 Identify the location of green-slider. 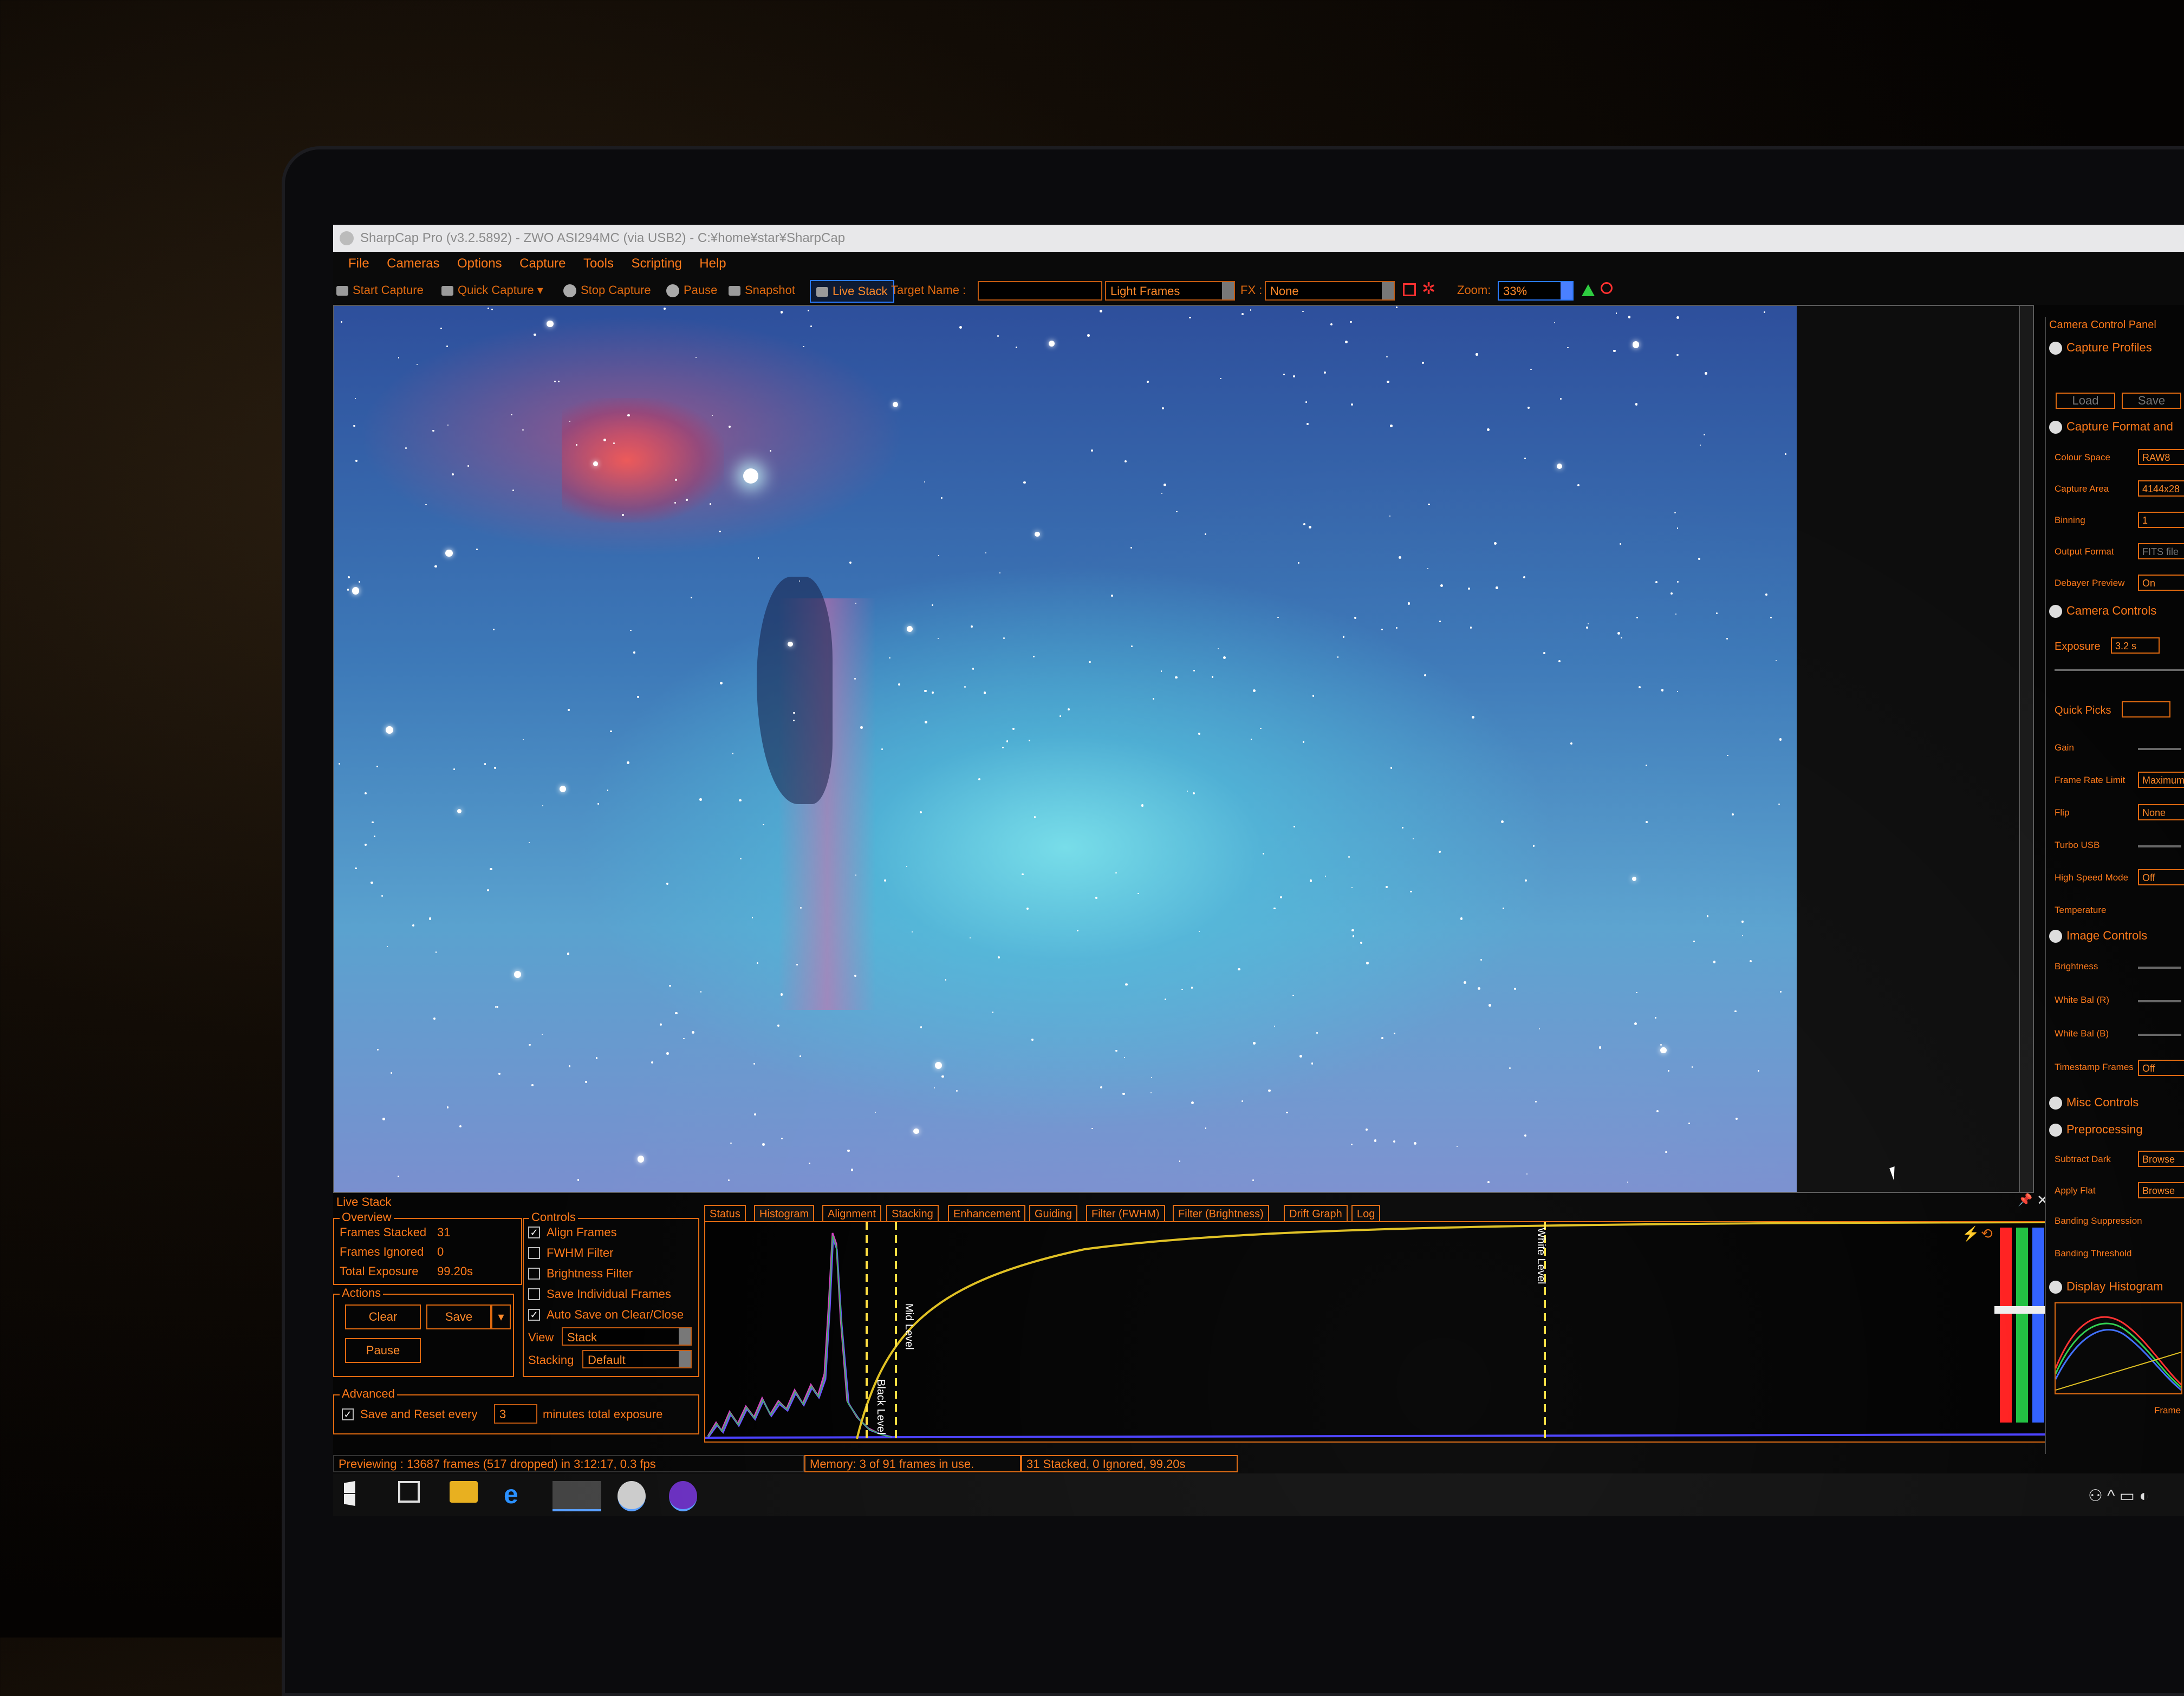
(2022, 1325).